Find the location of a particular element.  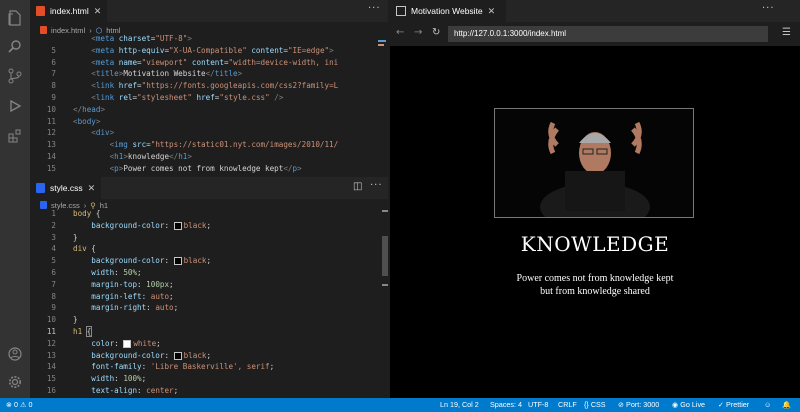

go-live-button: ◉ Go Live is located at coordinates (688, 405).